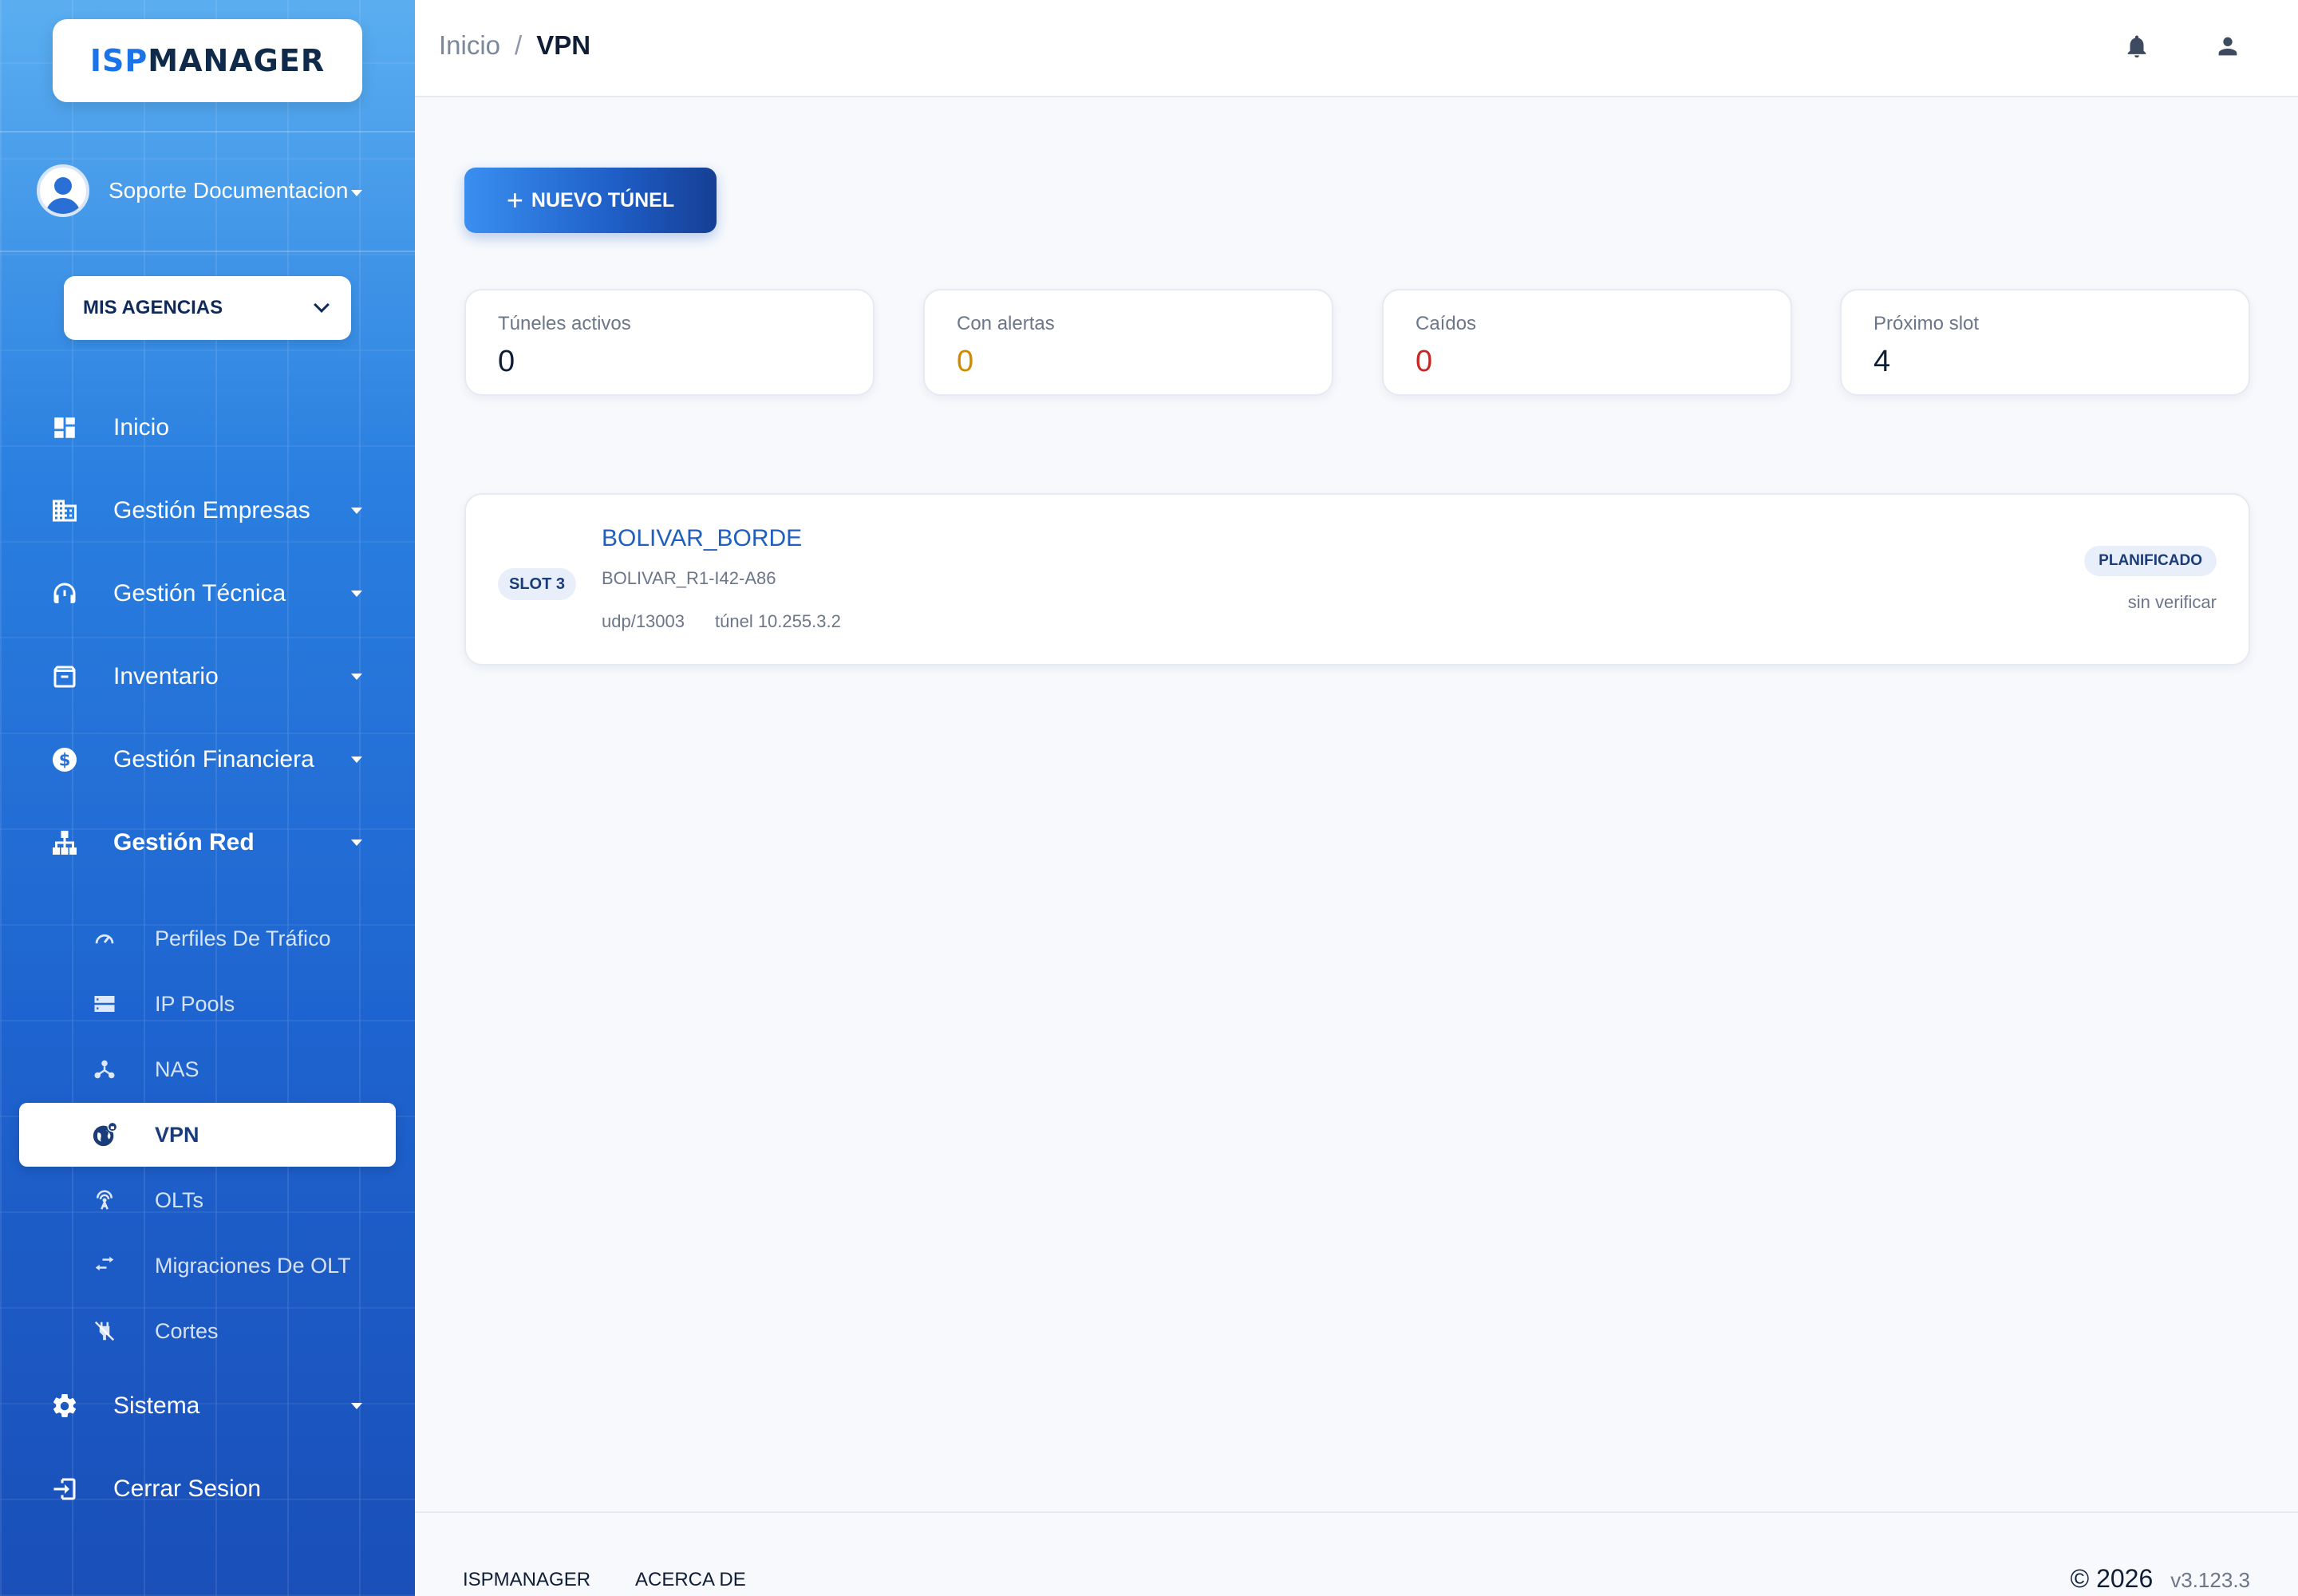  I want to click on vpn-globe-icon, so click(105, 1134).